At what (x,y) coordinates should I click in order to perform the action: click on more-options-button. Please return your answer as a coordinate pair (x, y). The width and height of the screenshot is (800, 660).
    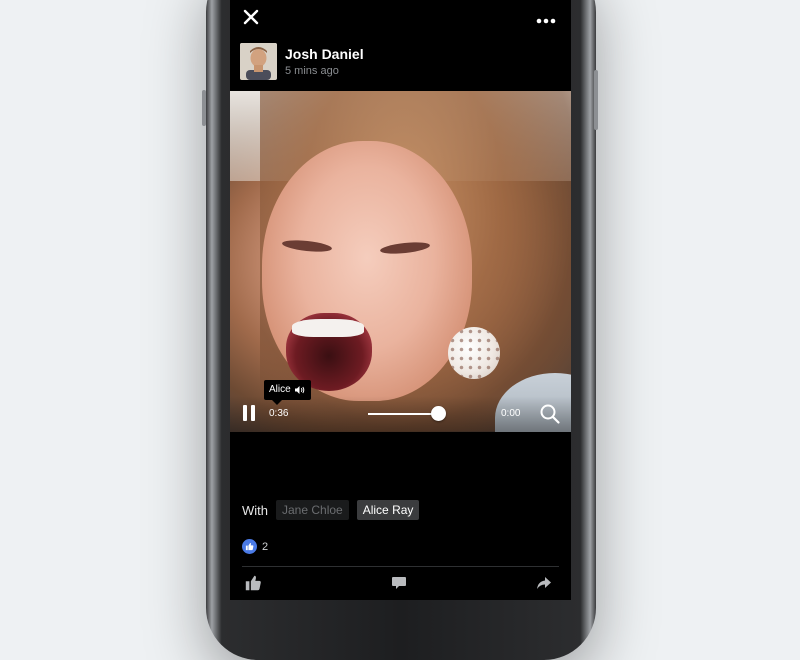
    Looking at the image, I should click on (546, 18).